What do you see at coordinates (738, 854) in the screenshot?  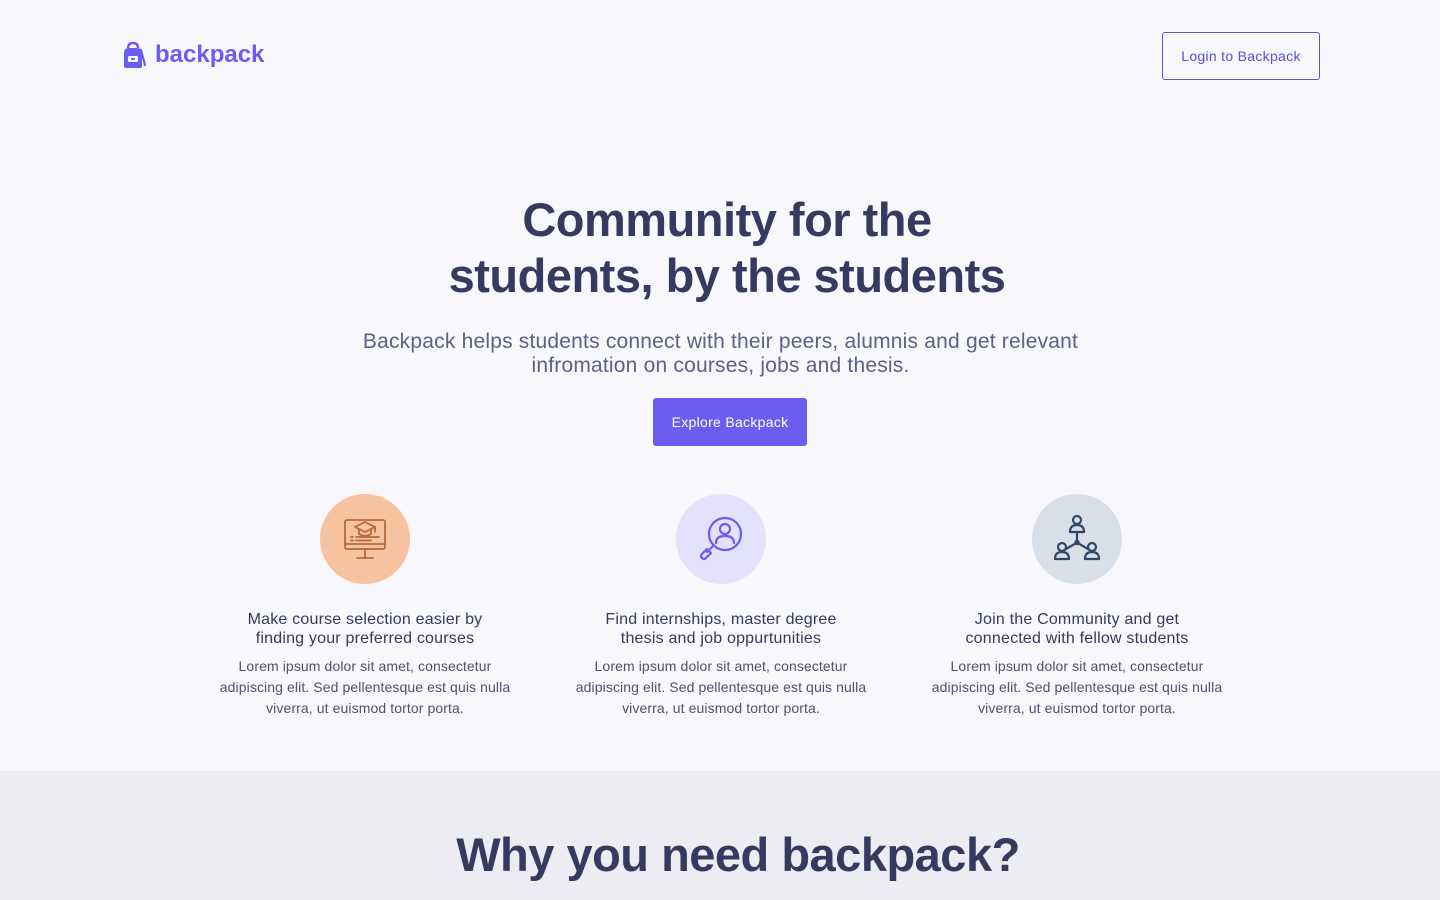 I see `why-heading: Why you need backpack?` at bounding box center [738, 854].